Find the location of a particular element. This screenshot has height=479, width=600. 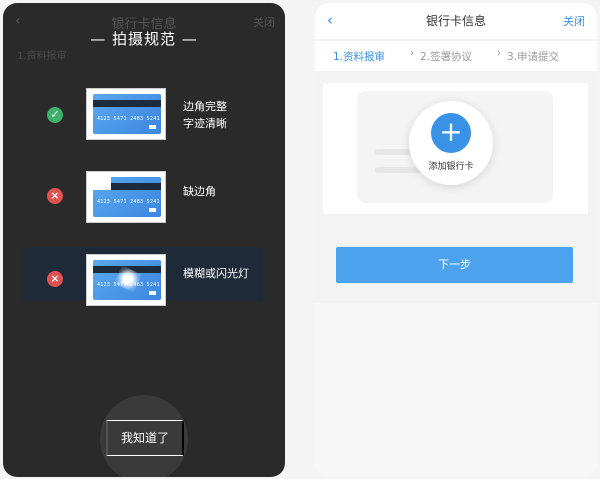

check-circle-icon: ✓ is located at coordinates (55, 115).